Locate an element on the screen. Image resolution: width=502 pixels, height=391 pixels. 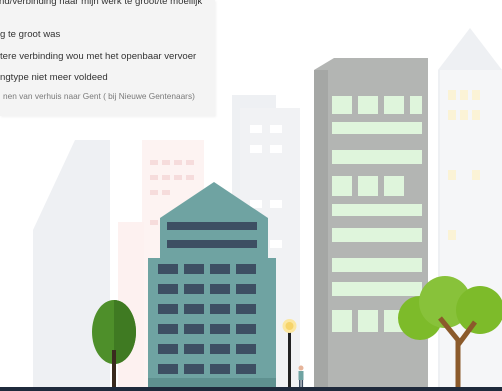
right-building is located at coordinates (471, 228).